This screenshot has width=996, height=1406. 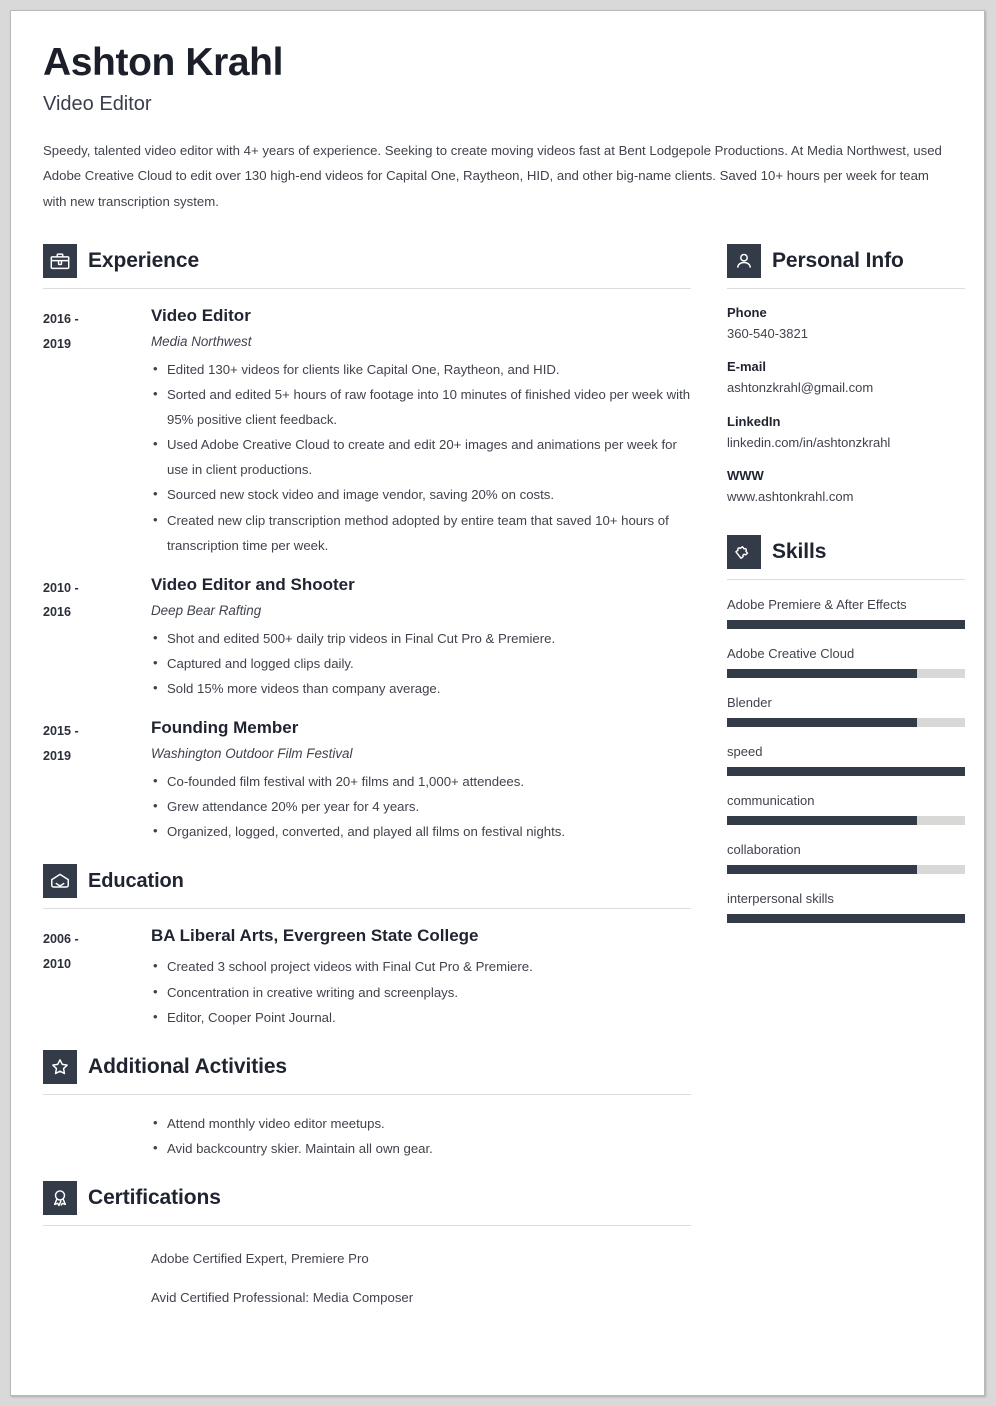 I want to click on section-title: Education, so click(x=136, y=880).